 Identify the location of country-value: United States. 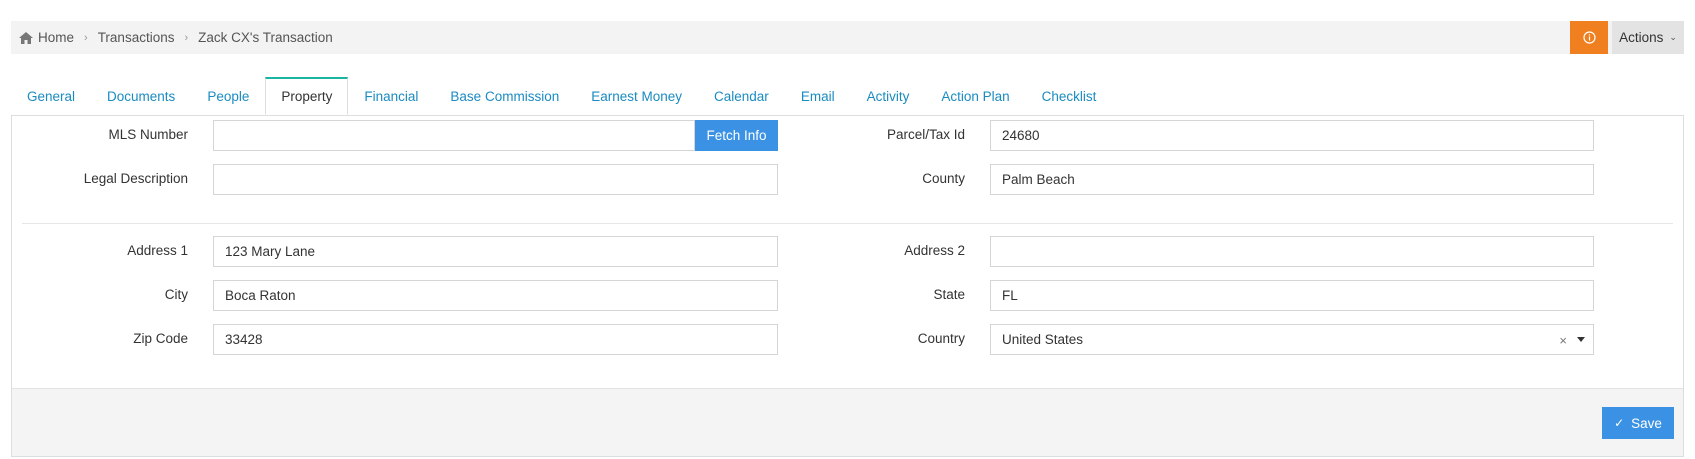
(1043, 339).